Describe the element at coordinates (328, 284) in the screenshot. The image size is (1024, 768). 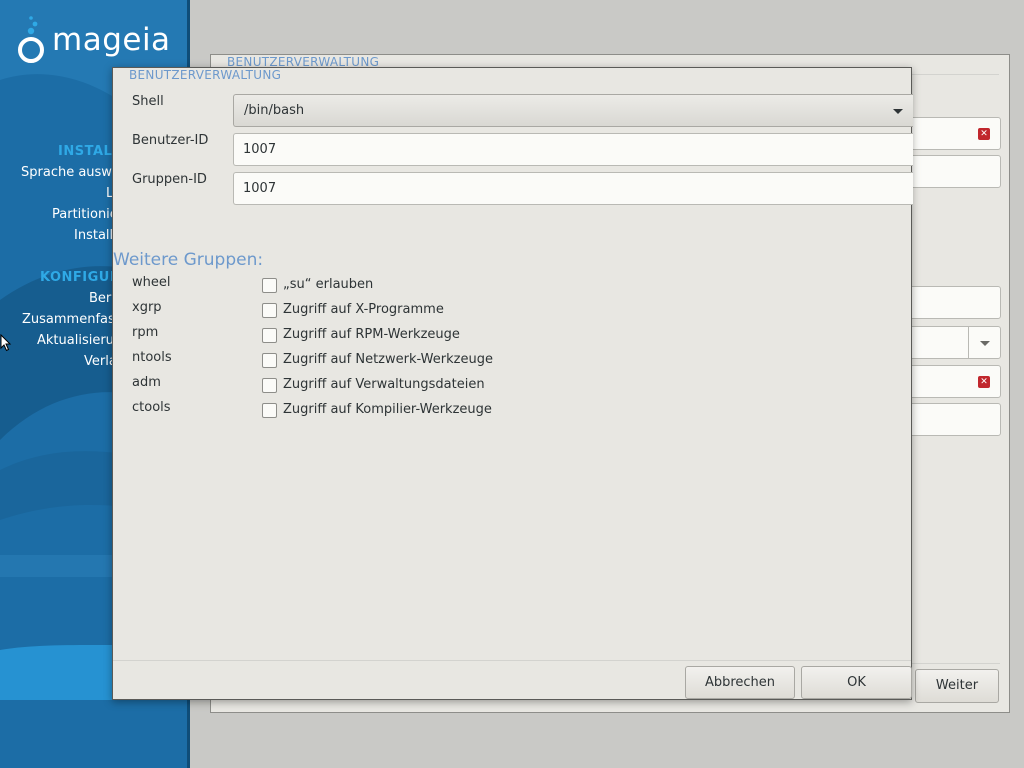
I see `group-checkbox-label: „su“ erlauben` at that location.